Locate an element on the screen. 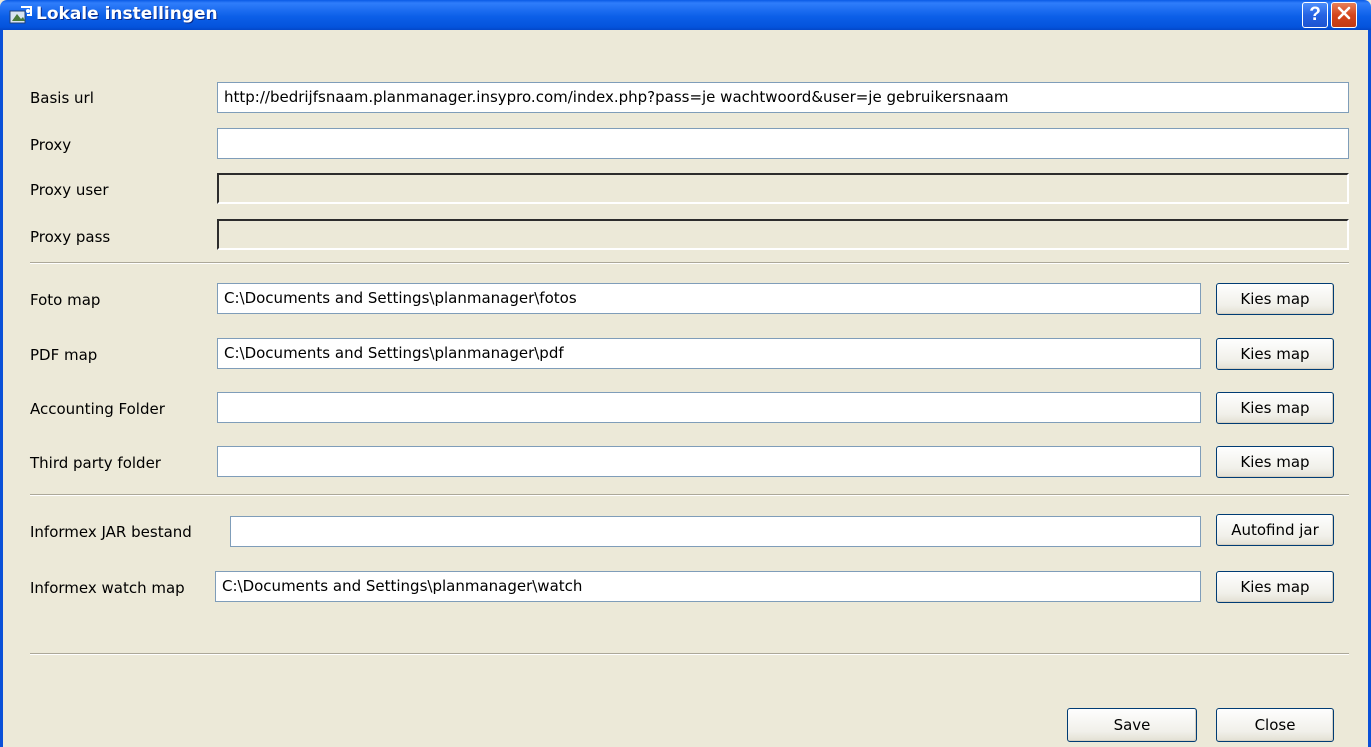 This screenshot has height=747, width=1371. window-title: Lokale instellingen is located at coordinates (127, 14).